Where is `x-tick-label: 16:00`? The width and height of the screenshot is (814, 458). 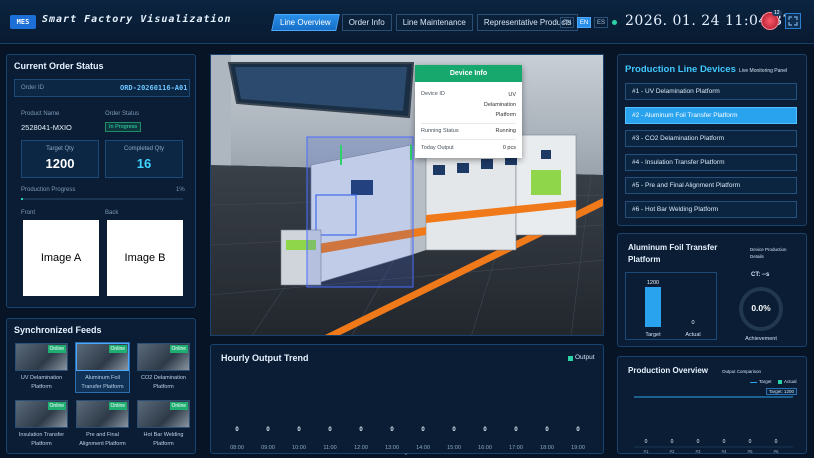
x-tick-label: 16:00 is located at coordinates (485, 448).